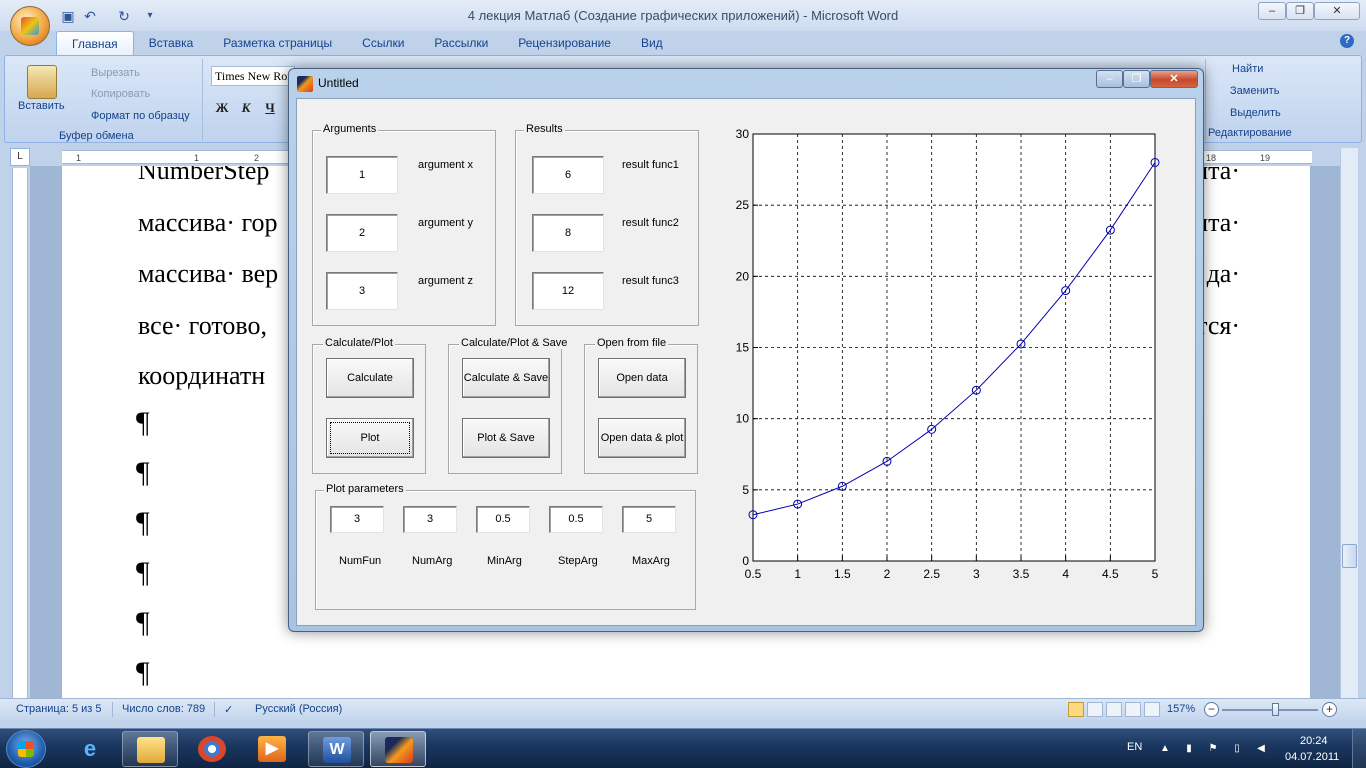 This screenshot has height=768, width=1366. What do you see at coordinates (743, 419) in the screenshot?
I see `y-tick-label: 10` at bounding box center [743, 419].